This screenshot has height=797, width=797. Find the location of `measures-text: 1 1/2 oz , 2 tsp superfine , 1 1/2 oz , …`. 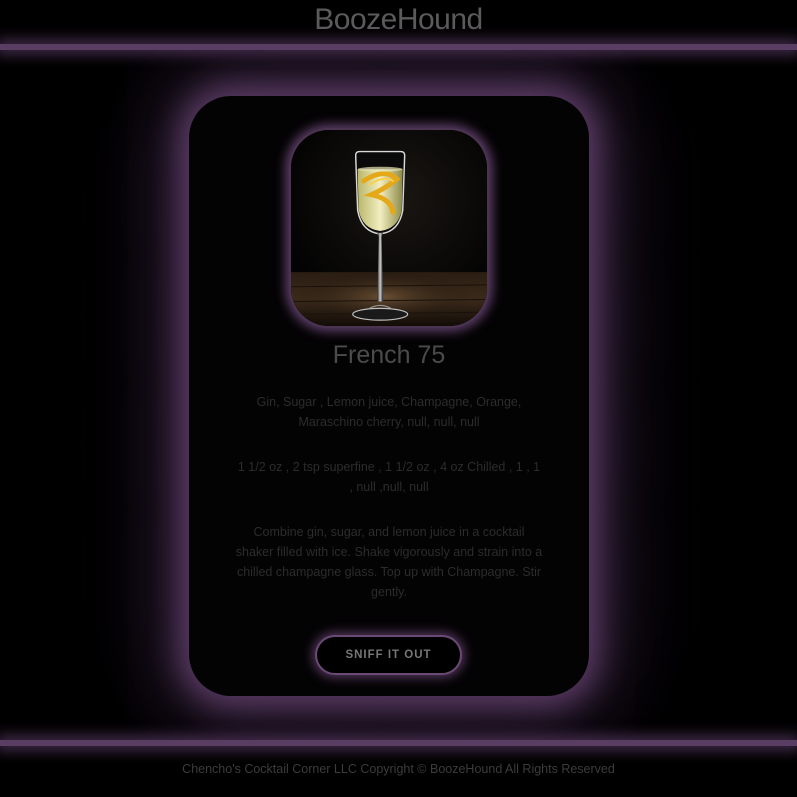

measures-text: 1 1/2 oz , 2 tsp superfine , 1 1/2 oz , … is located at coordinates (389, 477).